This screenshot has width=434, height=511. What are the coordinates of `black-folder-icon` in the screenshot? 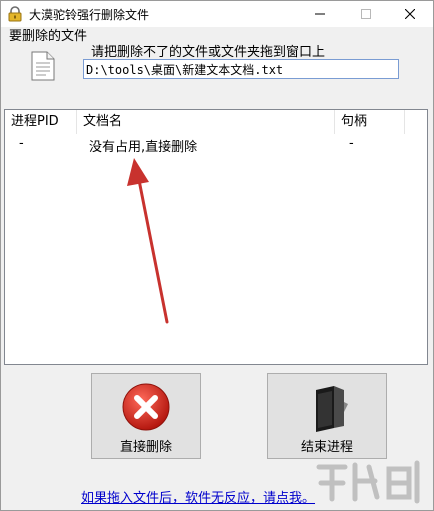 It's located at (327, 409).